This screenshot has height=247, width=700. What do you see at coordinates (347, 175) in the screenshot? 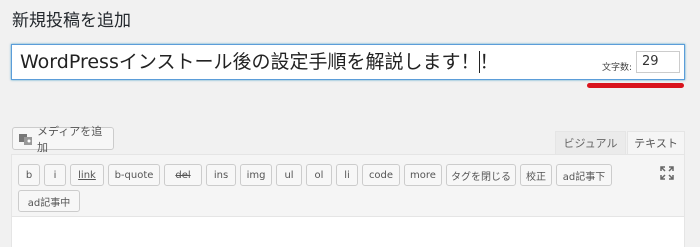
I see `qt-li-button: li` at bounding box center [347, 175].